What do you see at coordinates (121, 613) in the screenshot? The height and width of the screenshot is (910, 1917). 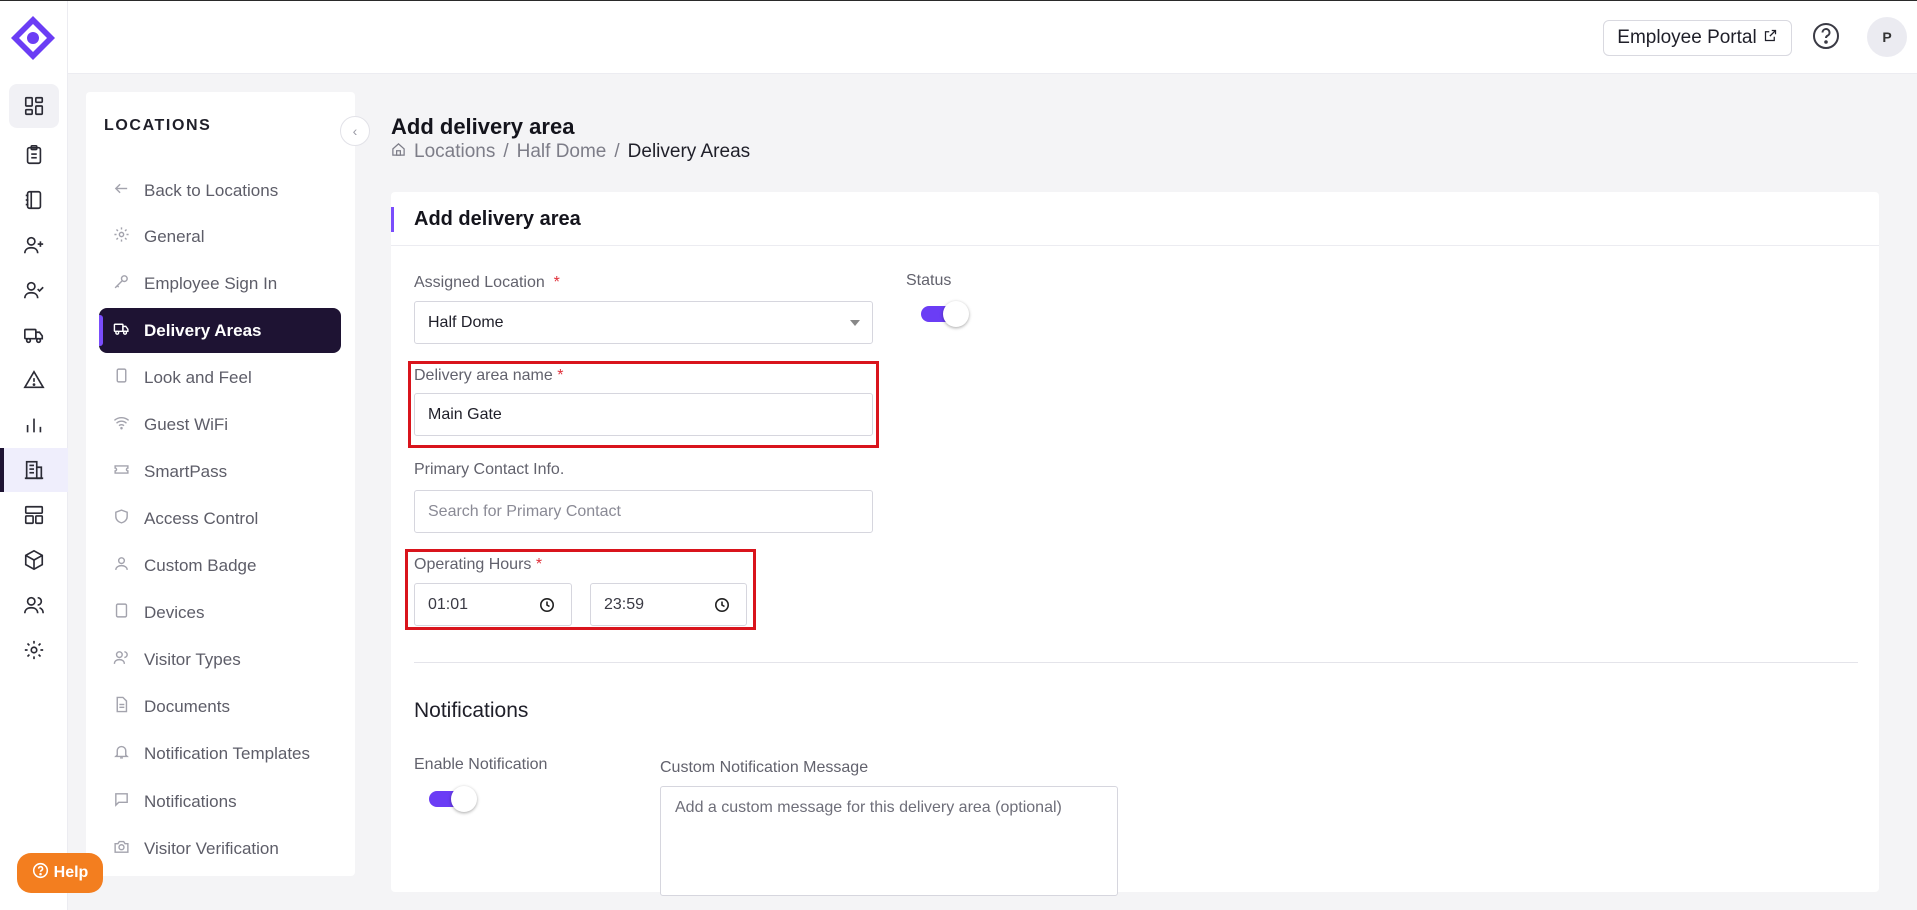 I see `device-icon` at bounding box center [121, 613].